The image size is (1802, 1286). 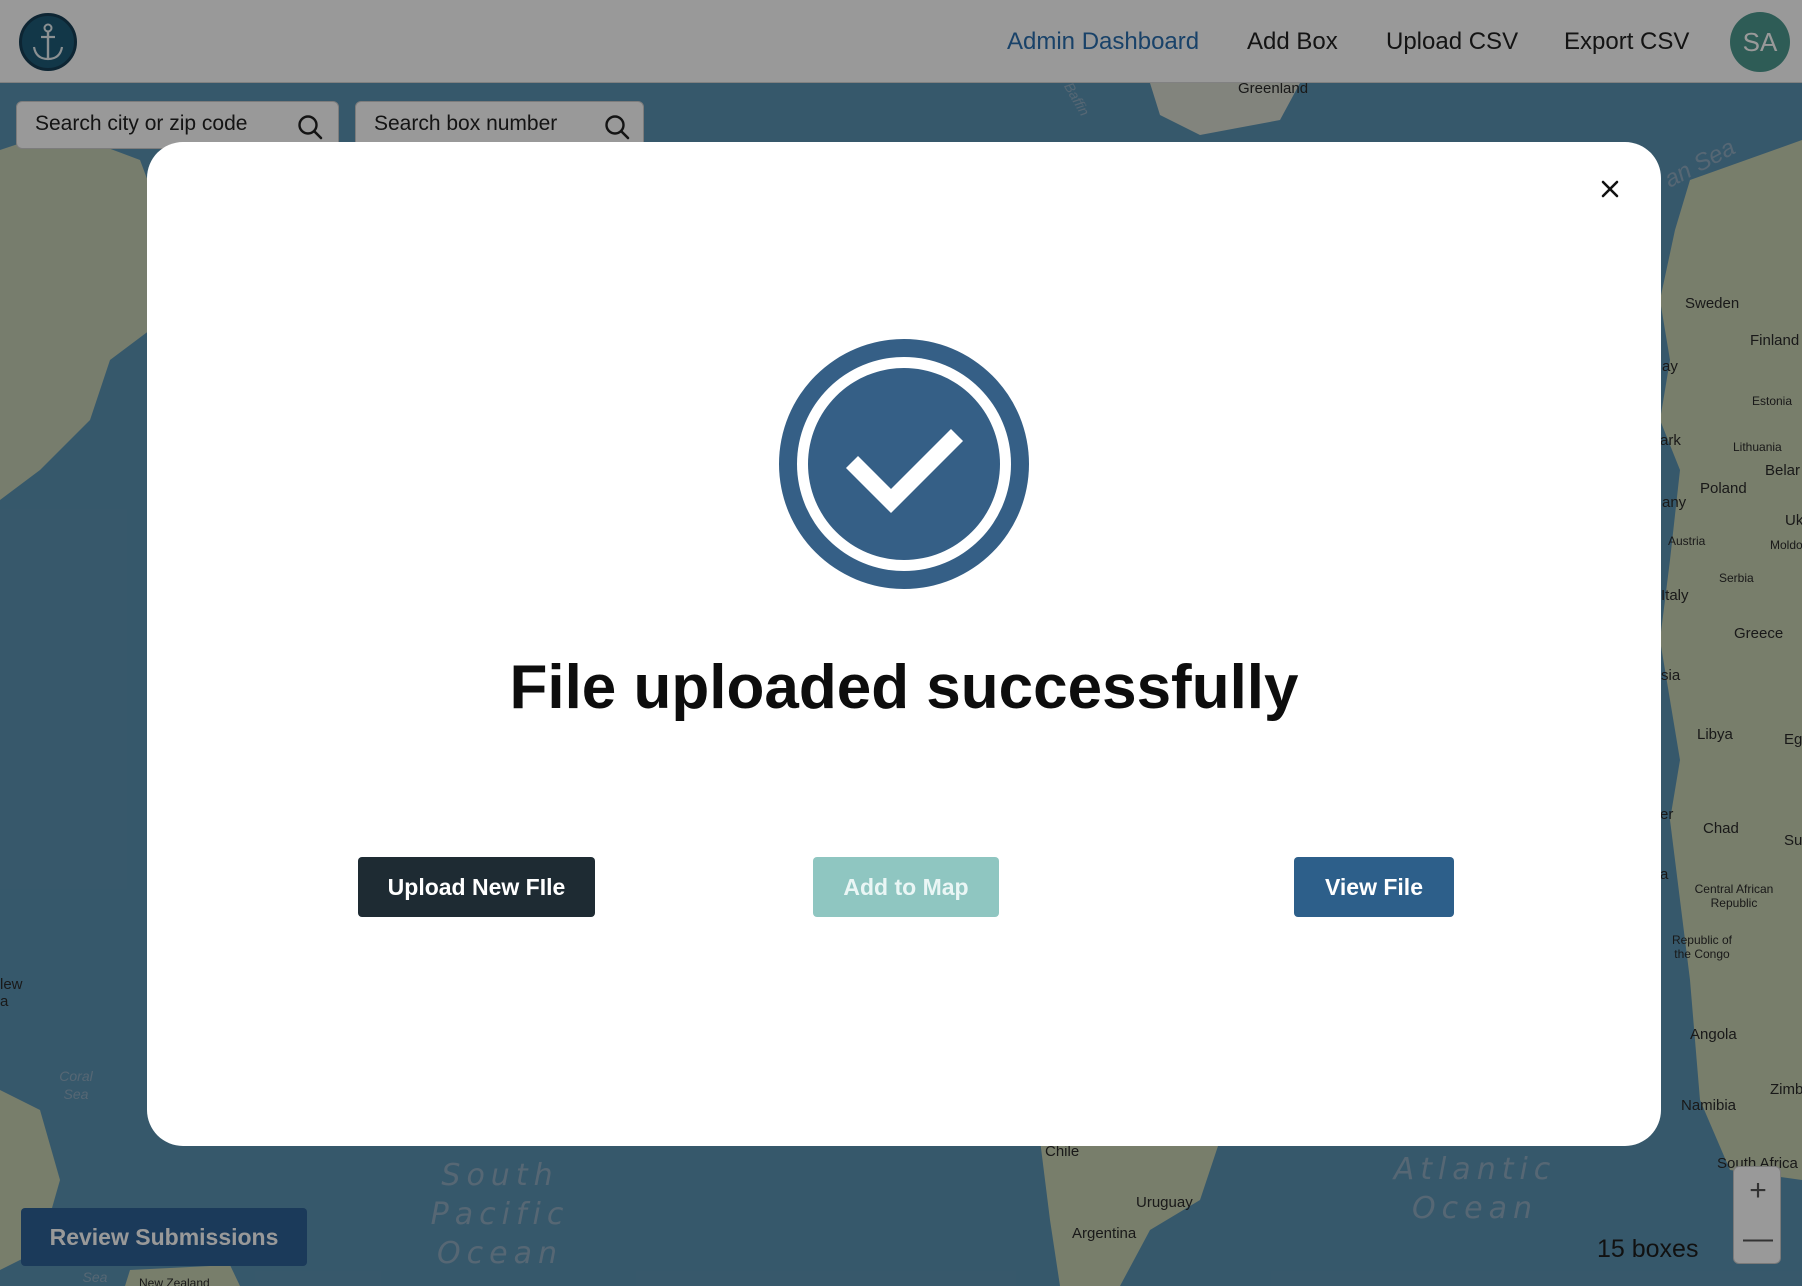 I want to click on close-icon, so click(x=1610, y=189).